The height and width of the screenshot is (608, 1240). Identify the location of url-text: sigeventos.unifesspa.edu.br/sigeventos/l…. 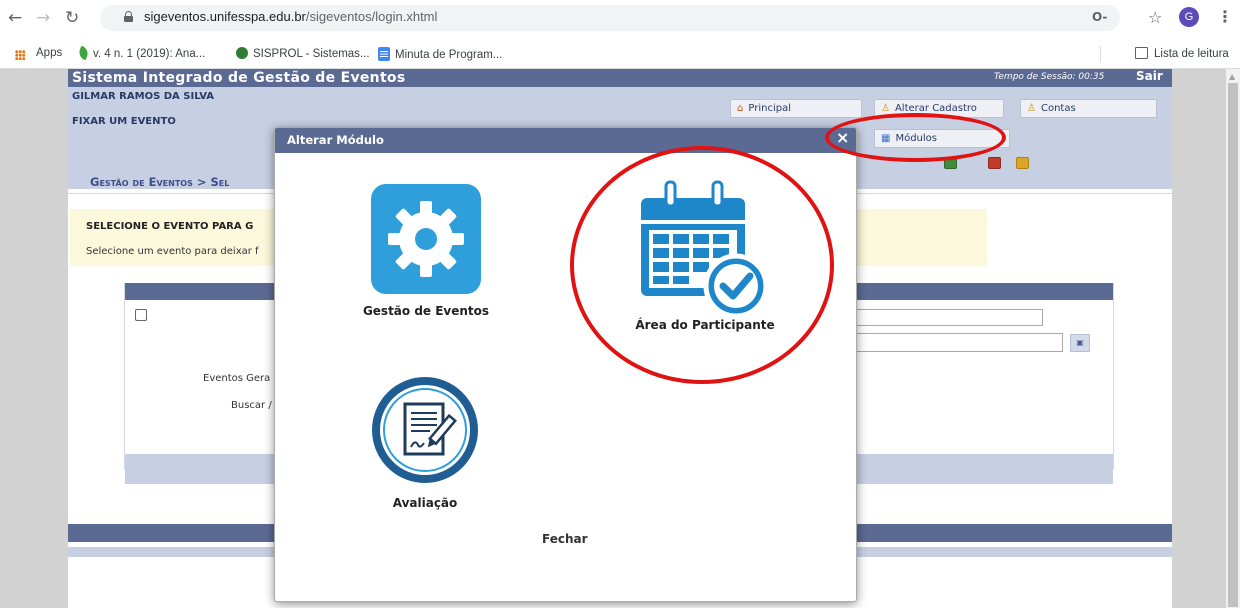
(291, 16).